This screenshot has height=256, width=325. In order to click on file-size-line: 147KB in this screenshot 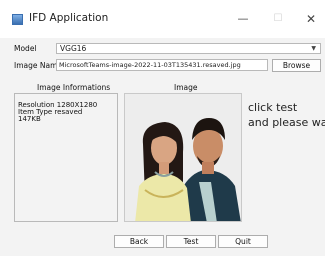, I will do `click(29, 119)`.